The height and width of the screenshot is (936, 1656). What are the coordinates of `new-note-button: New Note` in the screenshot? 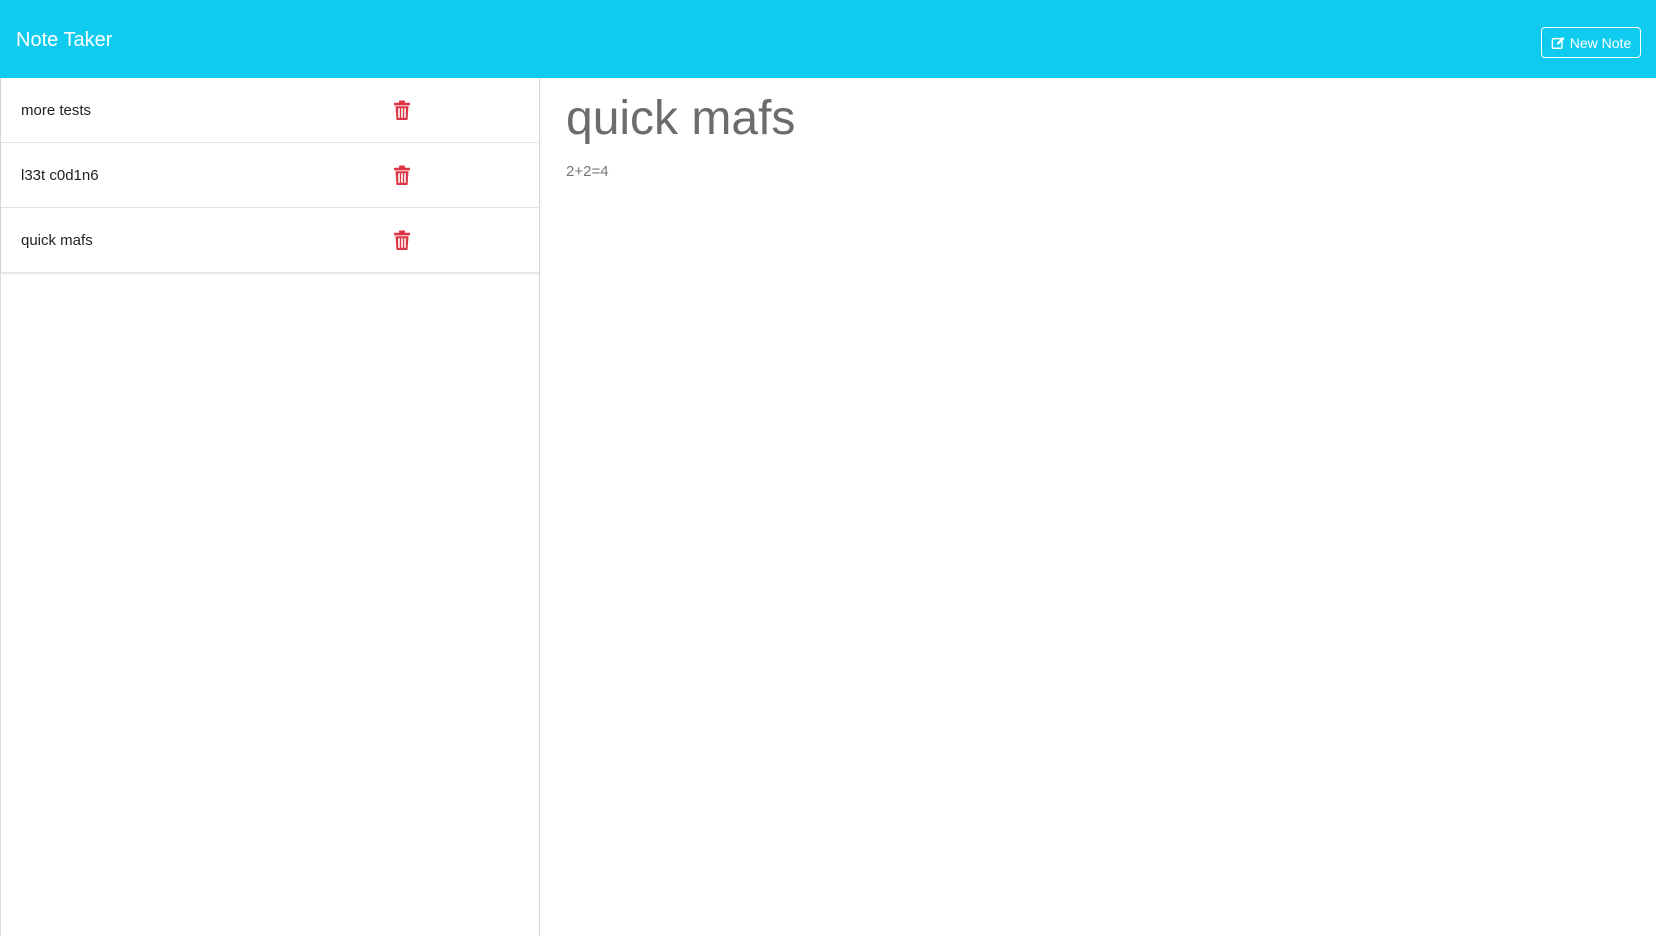 It's located at (1591, 42).